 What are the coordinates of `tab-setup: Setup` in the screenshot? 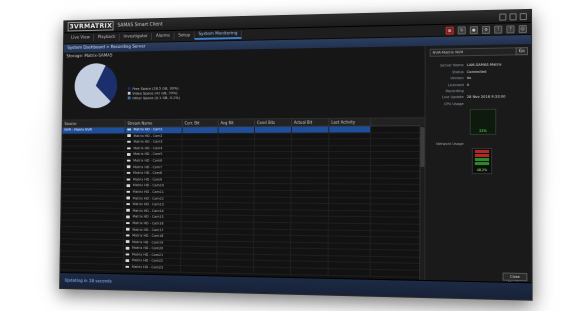 It's located at (184, 36).